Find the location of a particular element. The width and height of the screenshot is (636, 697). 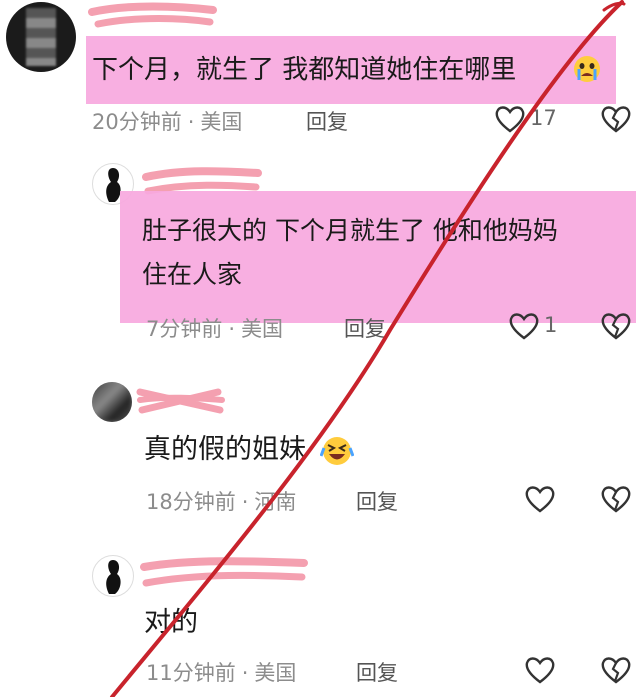

avatar-figure-icon is located at coordinates (113, 577).